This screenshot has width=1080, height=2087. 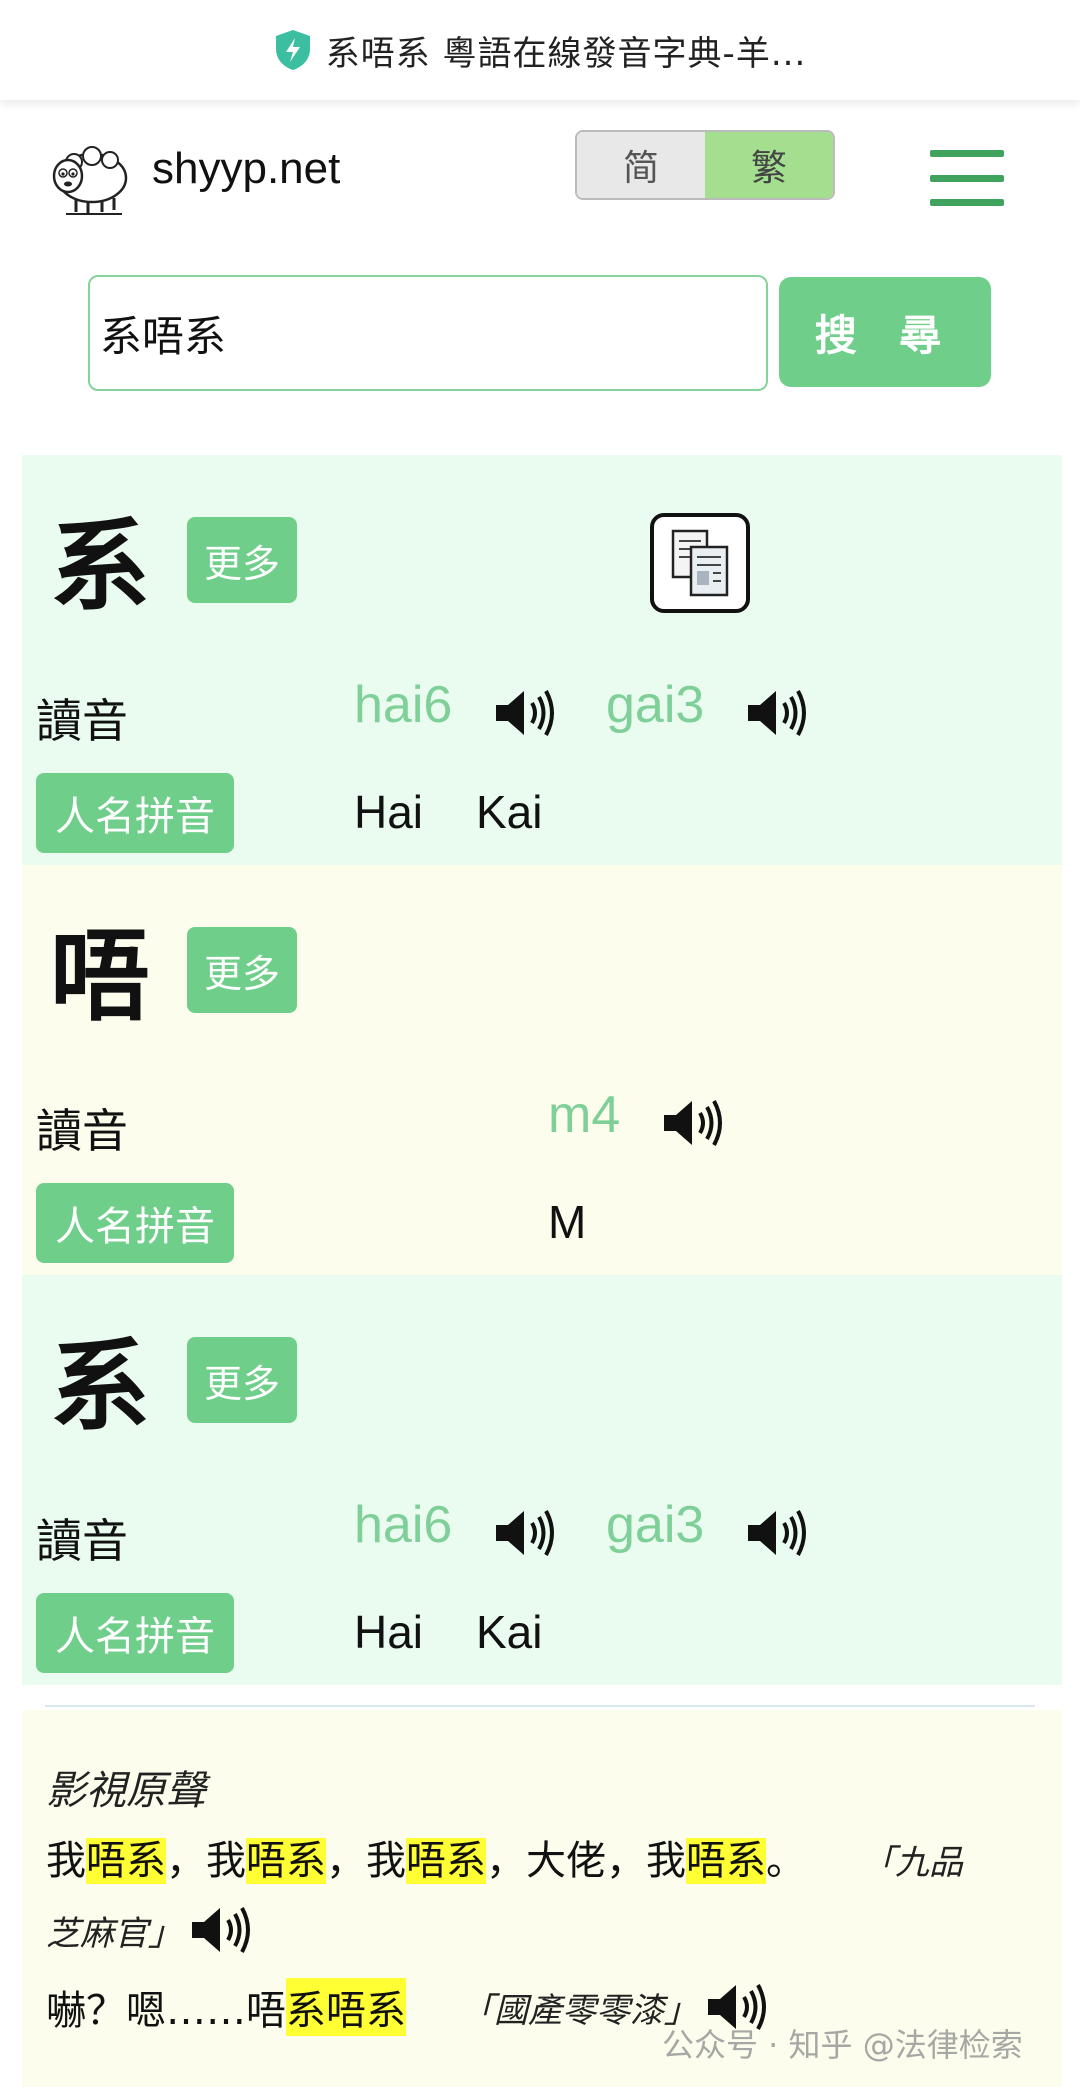 I want to click on shield-bolt-icon, so click(x=292, y=50).